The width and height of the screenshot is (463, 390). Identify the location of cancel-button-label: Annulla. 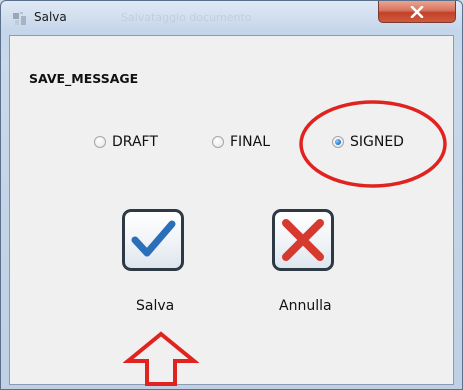
(305, 306).